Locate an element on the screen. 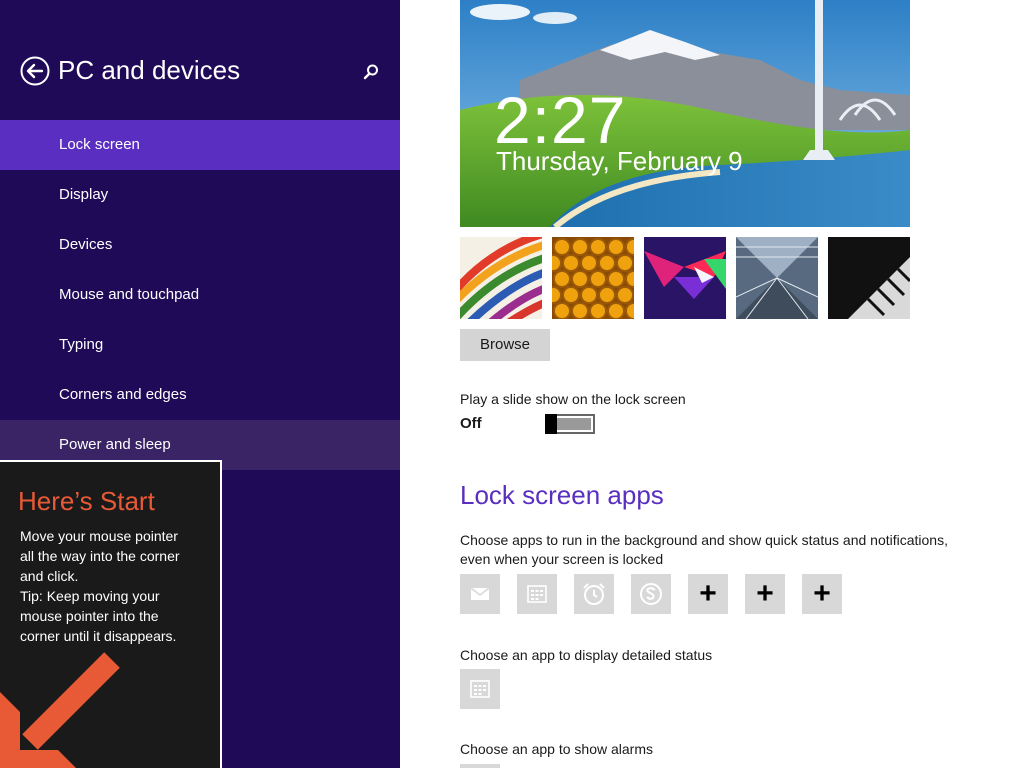 This screenshot has height=768, width=1024. start-tip-line: all the way into the corner is located at coordinates (100, 556).